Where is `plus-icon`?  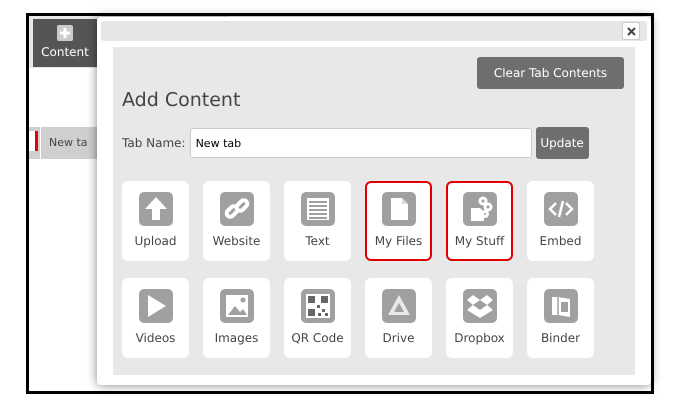
plus-icon is located at coordinates (65, 33).